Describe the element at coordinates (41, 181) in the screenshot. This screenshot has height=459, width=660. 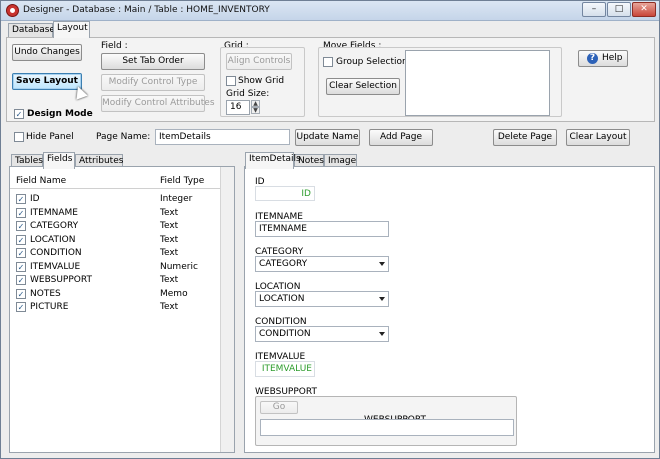
I see `column-header-field-name: Field Name` at that location.